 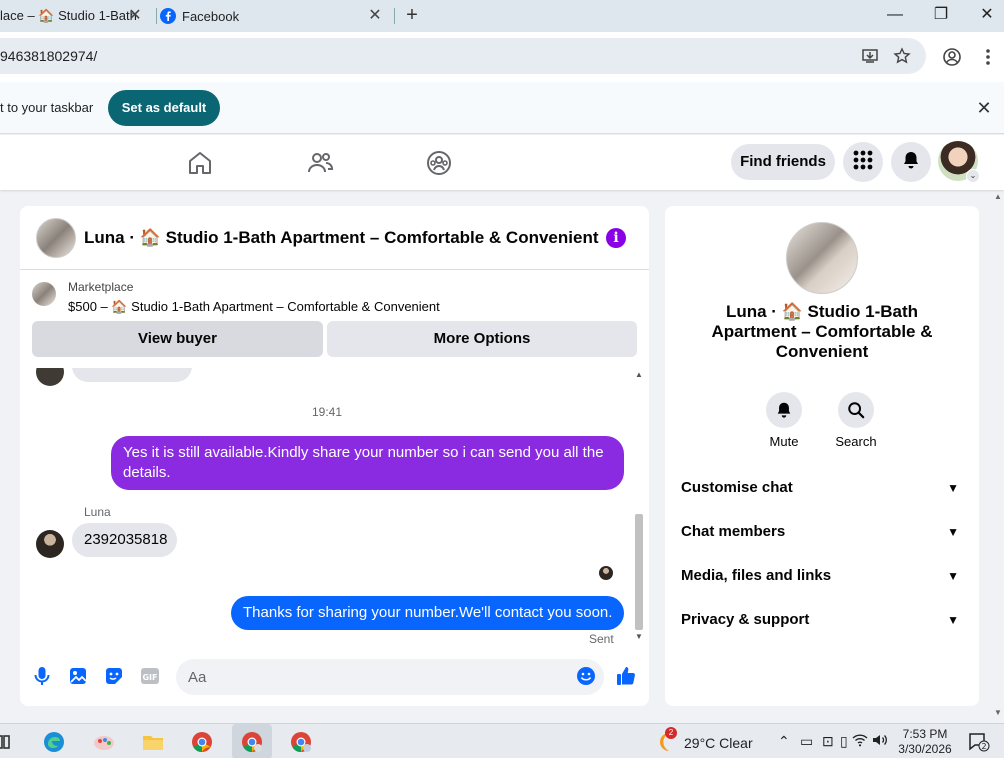 I want to click on friends-icon, so click(x=320, y=163).